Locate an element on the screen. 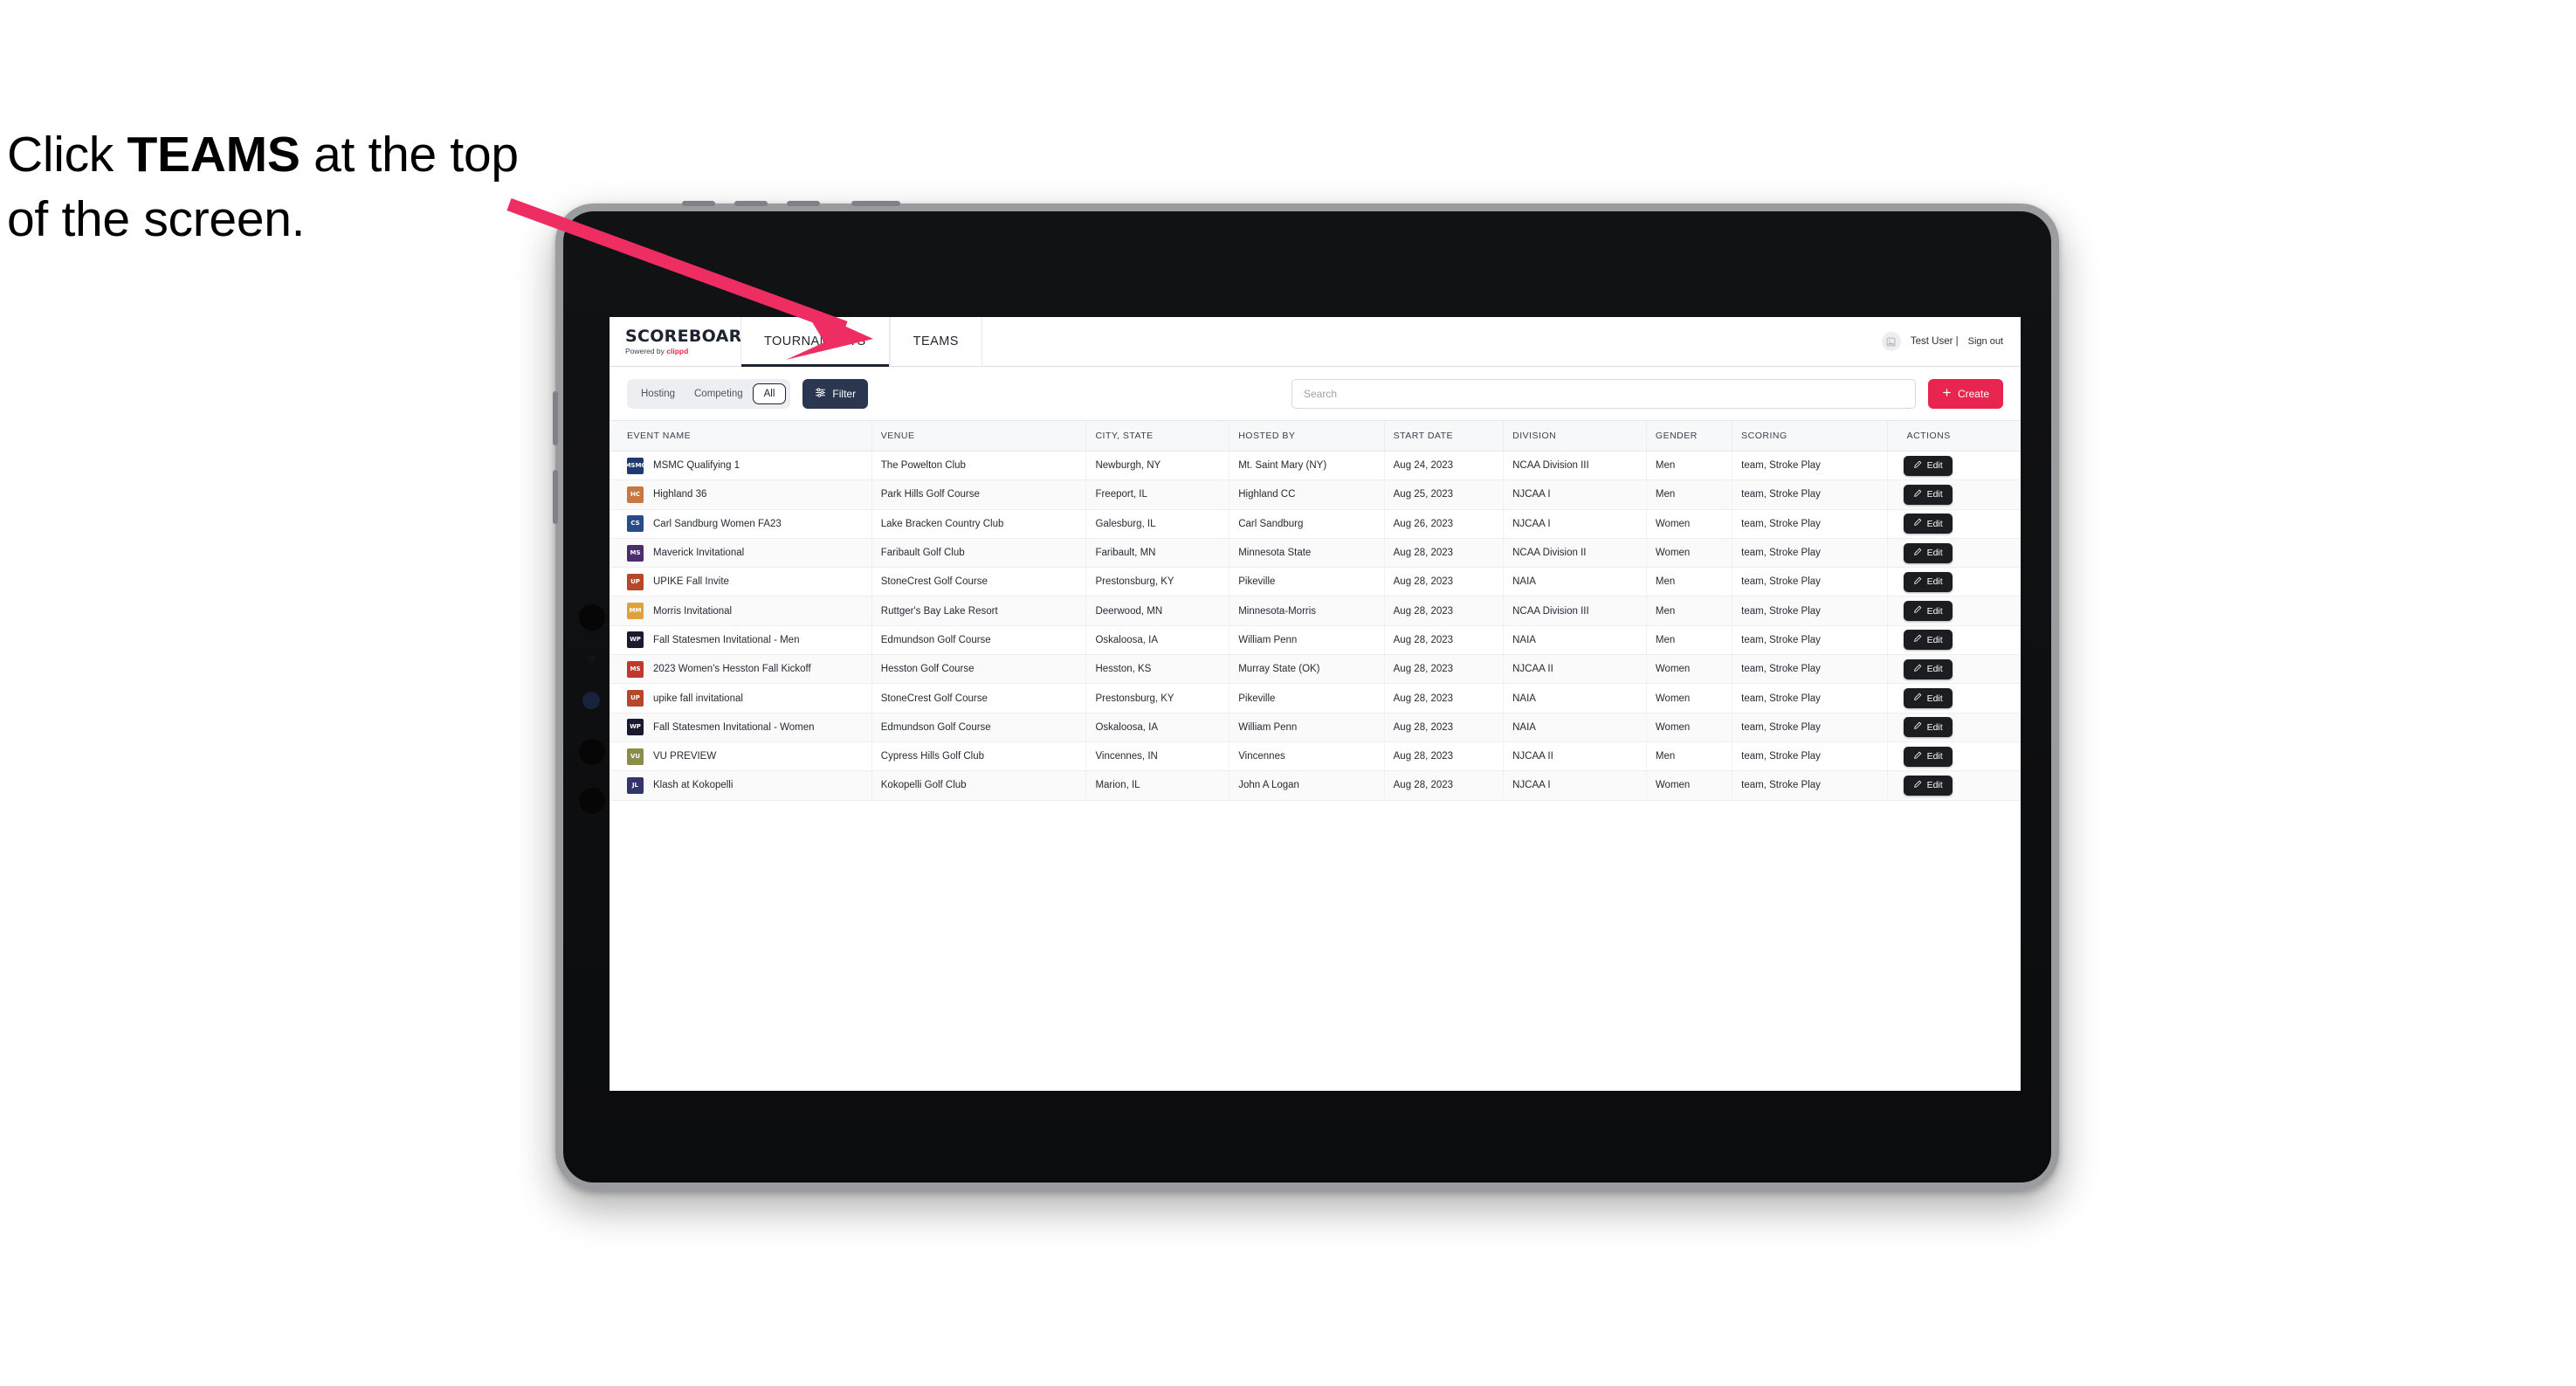  event-name-wrapper: HC Highland 36 is located at coordinates (745, 495).